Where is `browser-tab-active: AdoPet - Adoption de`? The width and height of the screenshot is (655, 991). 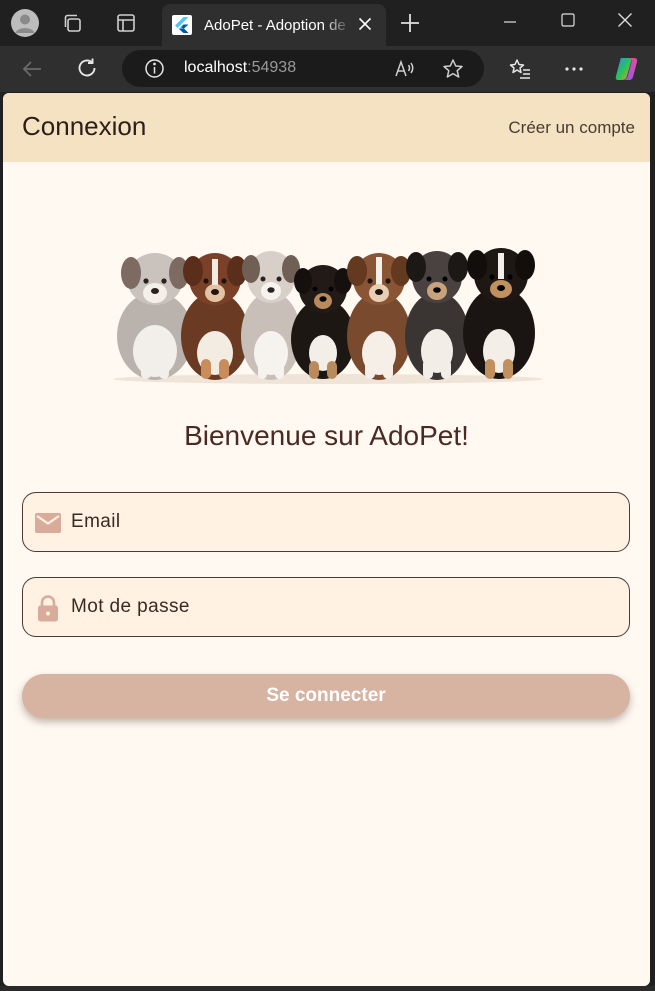
browser-tab-active: AdoPet - Adoption de is located at coordinates (274, 25).